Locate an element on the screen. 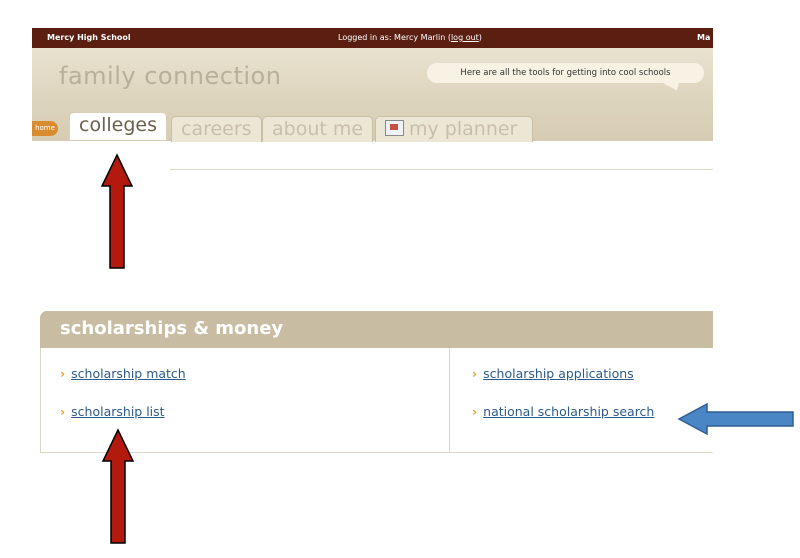 Image resolution: width=800 pixels, height=558 pixels. planner-icon is located at coordinates (394, 127).